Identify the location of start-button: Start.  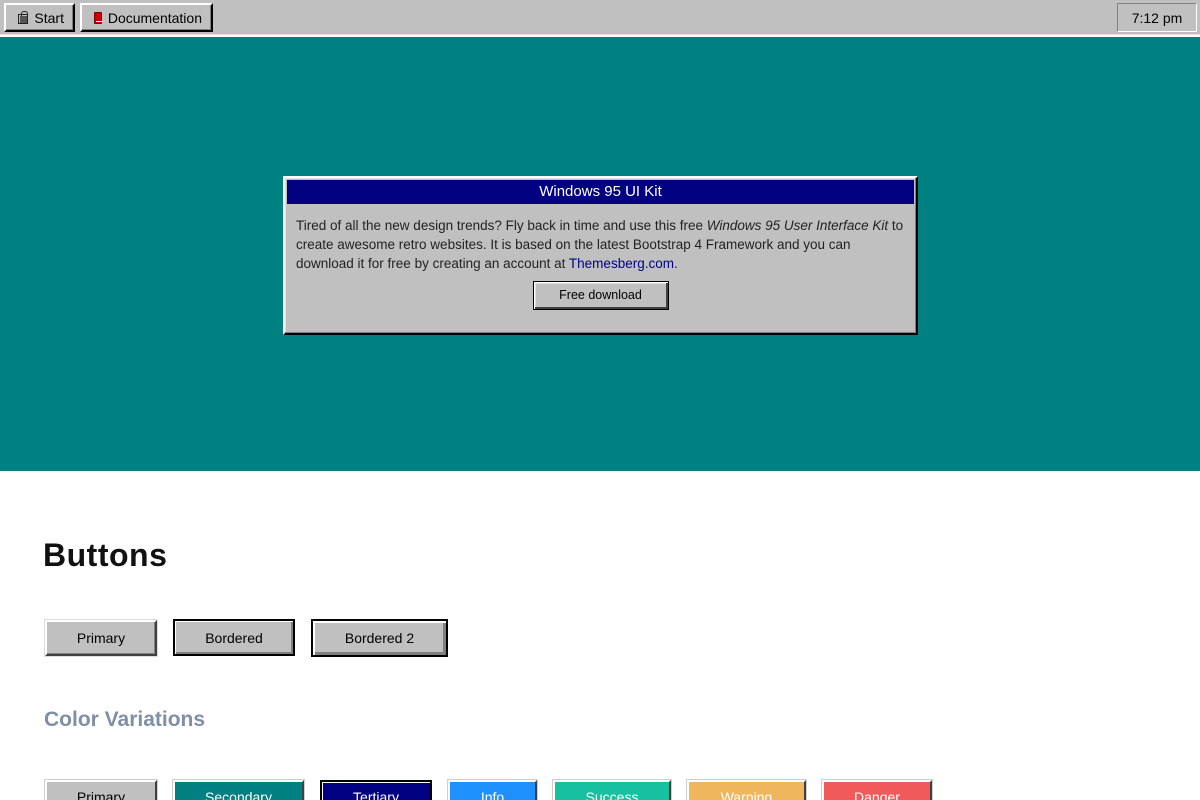
(39, 17).